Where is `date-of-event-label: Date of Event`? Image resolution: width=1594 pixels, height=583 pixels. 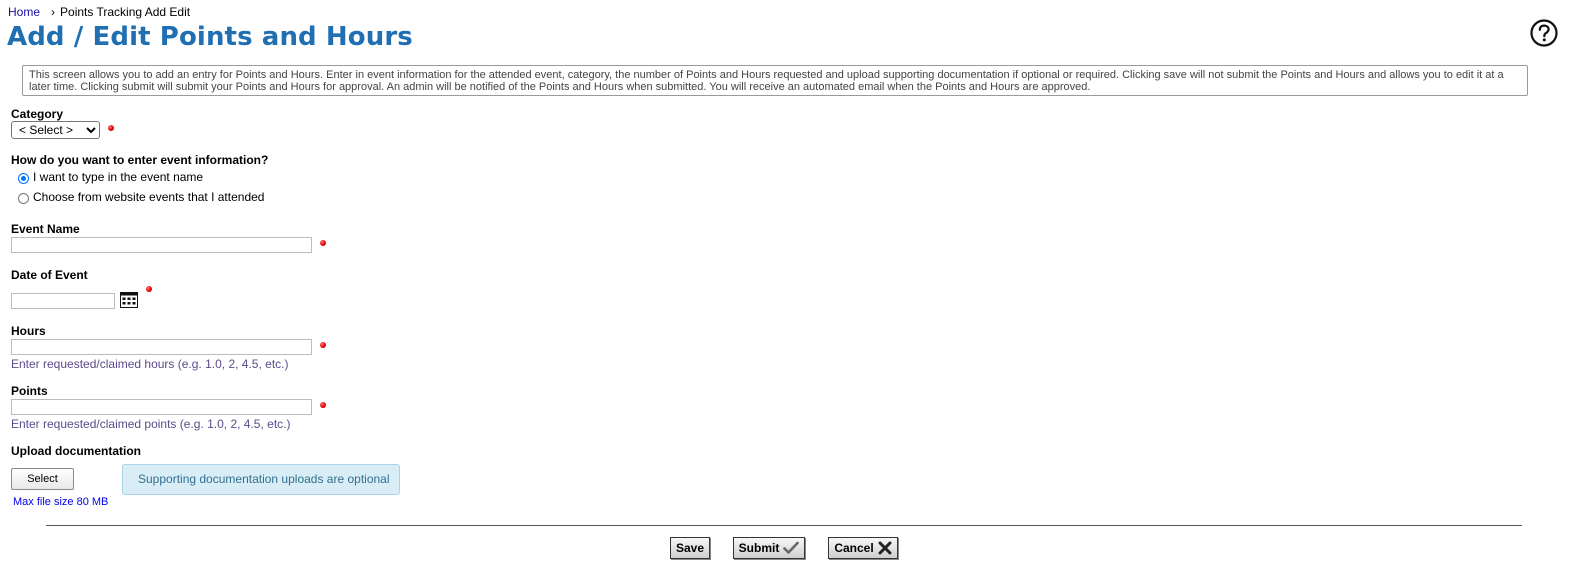
date-of-event-label: Date of Event is located at coordinates (49, 275).